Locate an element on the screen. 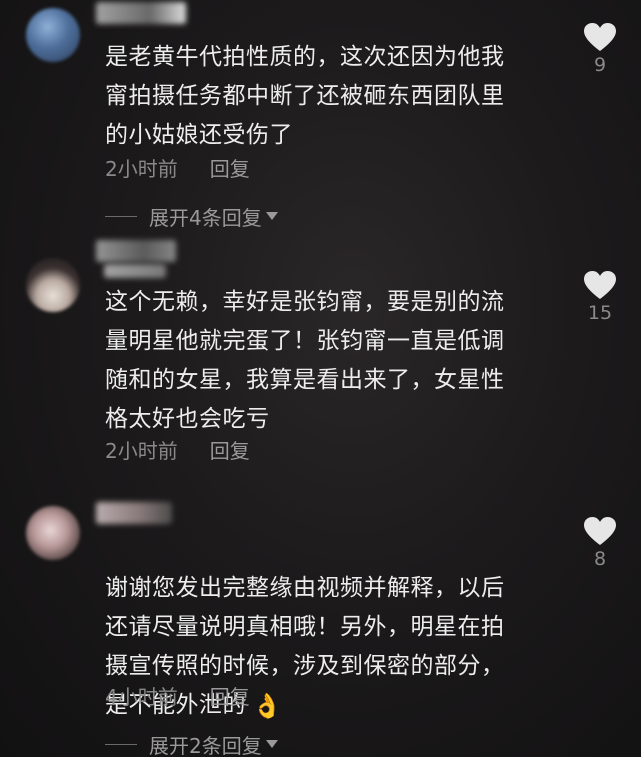  ok-hand-emoji: 👌 is located at coordinates (267, 706).